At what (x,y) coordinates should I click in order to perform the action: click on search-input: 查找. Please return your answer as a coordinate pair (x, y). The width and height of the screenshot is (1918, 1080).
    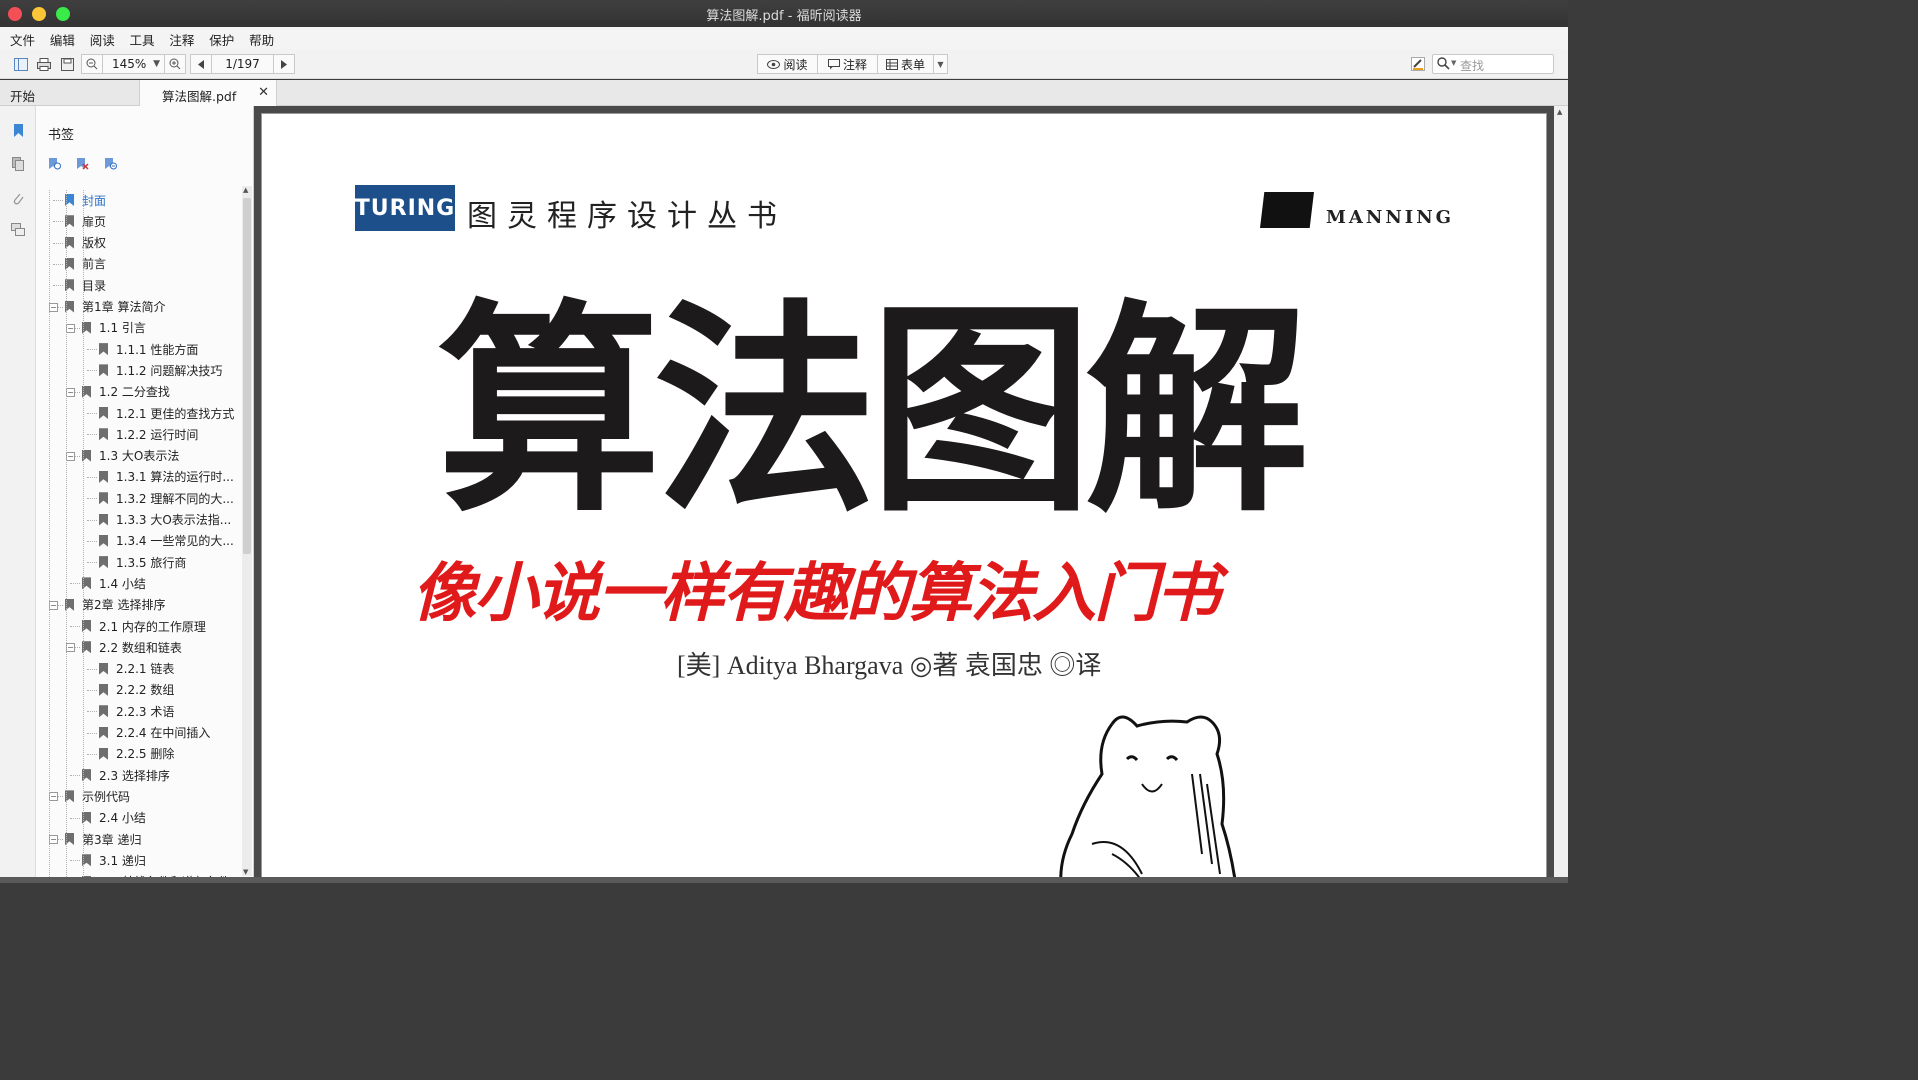
    Looking at the image, I should click on (1472, 65).